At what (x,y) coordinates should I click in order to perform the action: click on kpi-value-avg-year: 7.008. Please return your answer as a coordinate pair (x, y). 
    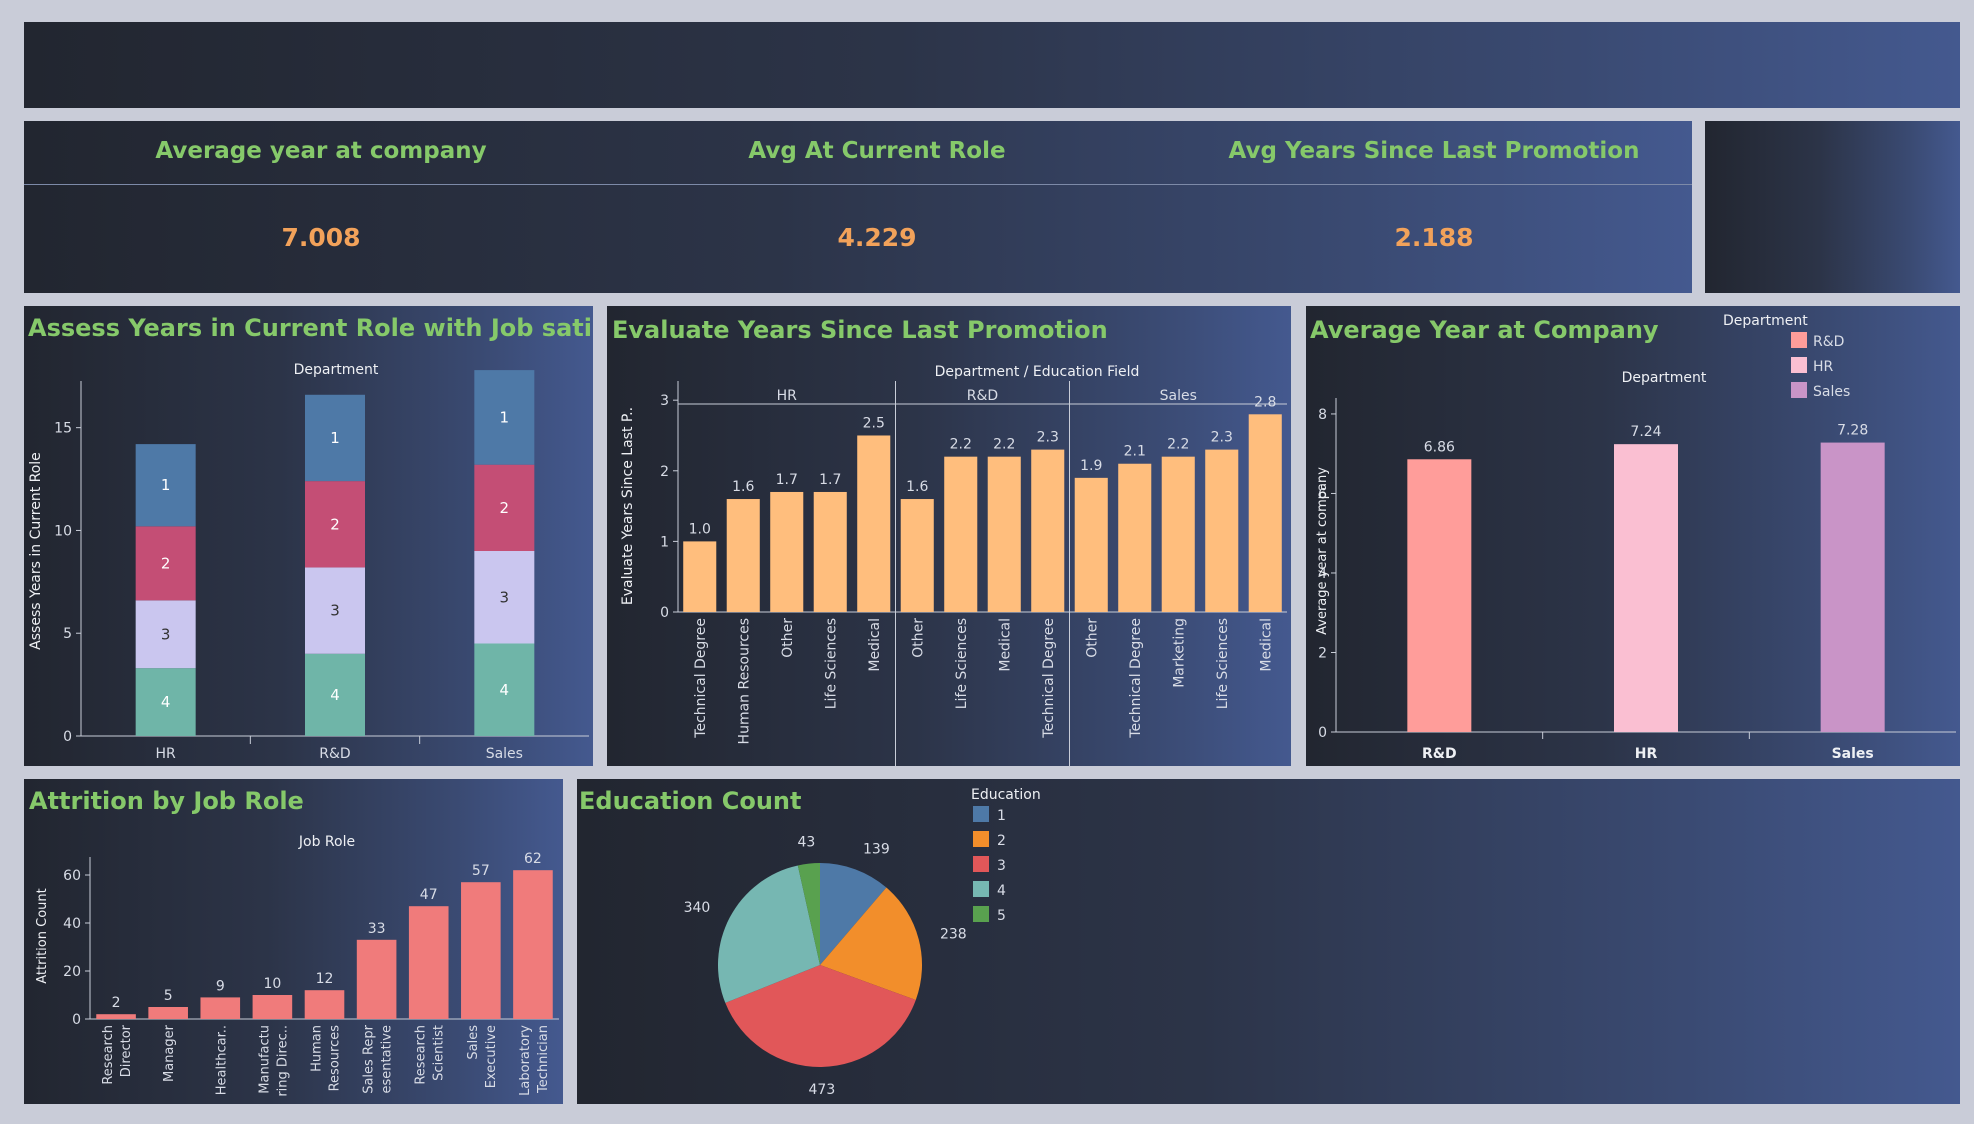
    Looking at the image, I should click on (321, 237).